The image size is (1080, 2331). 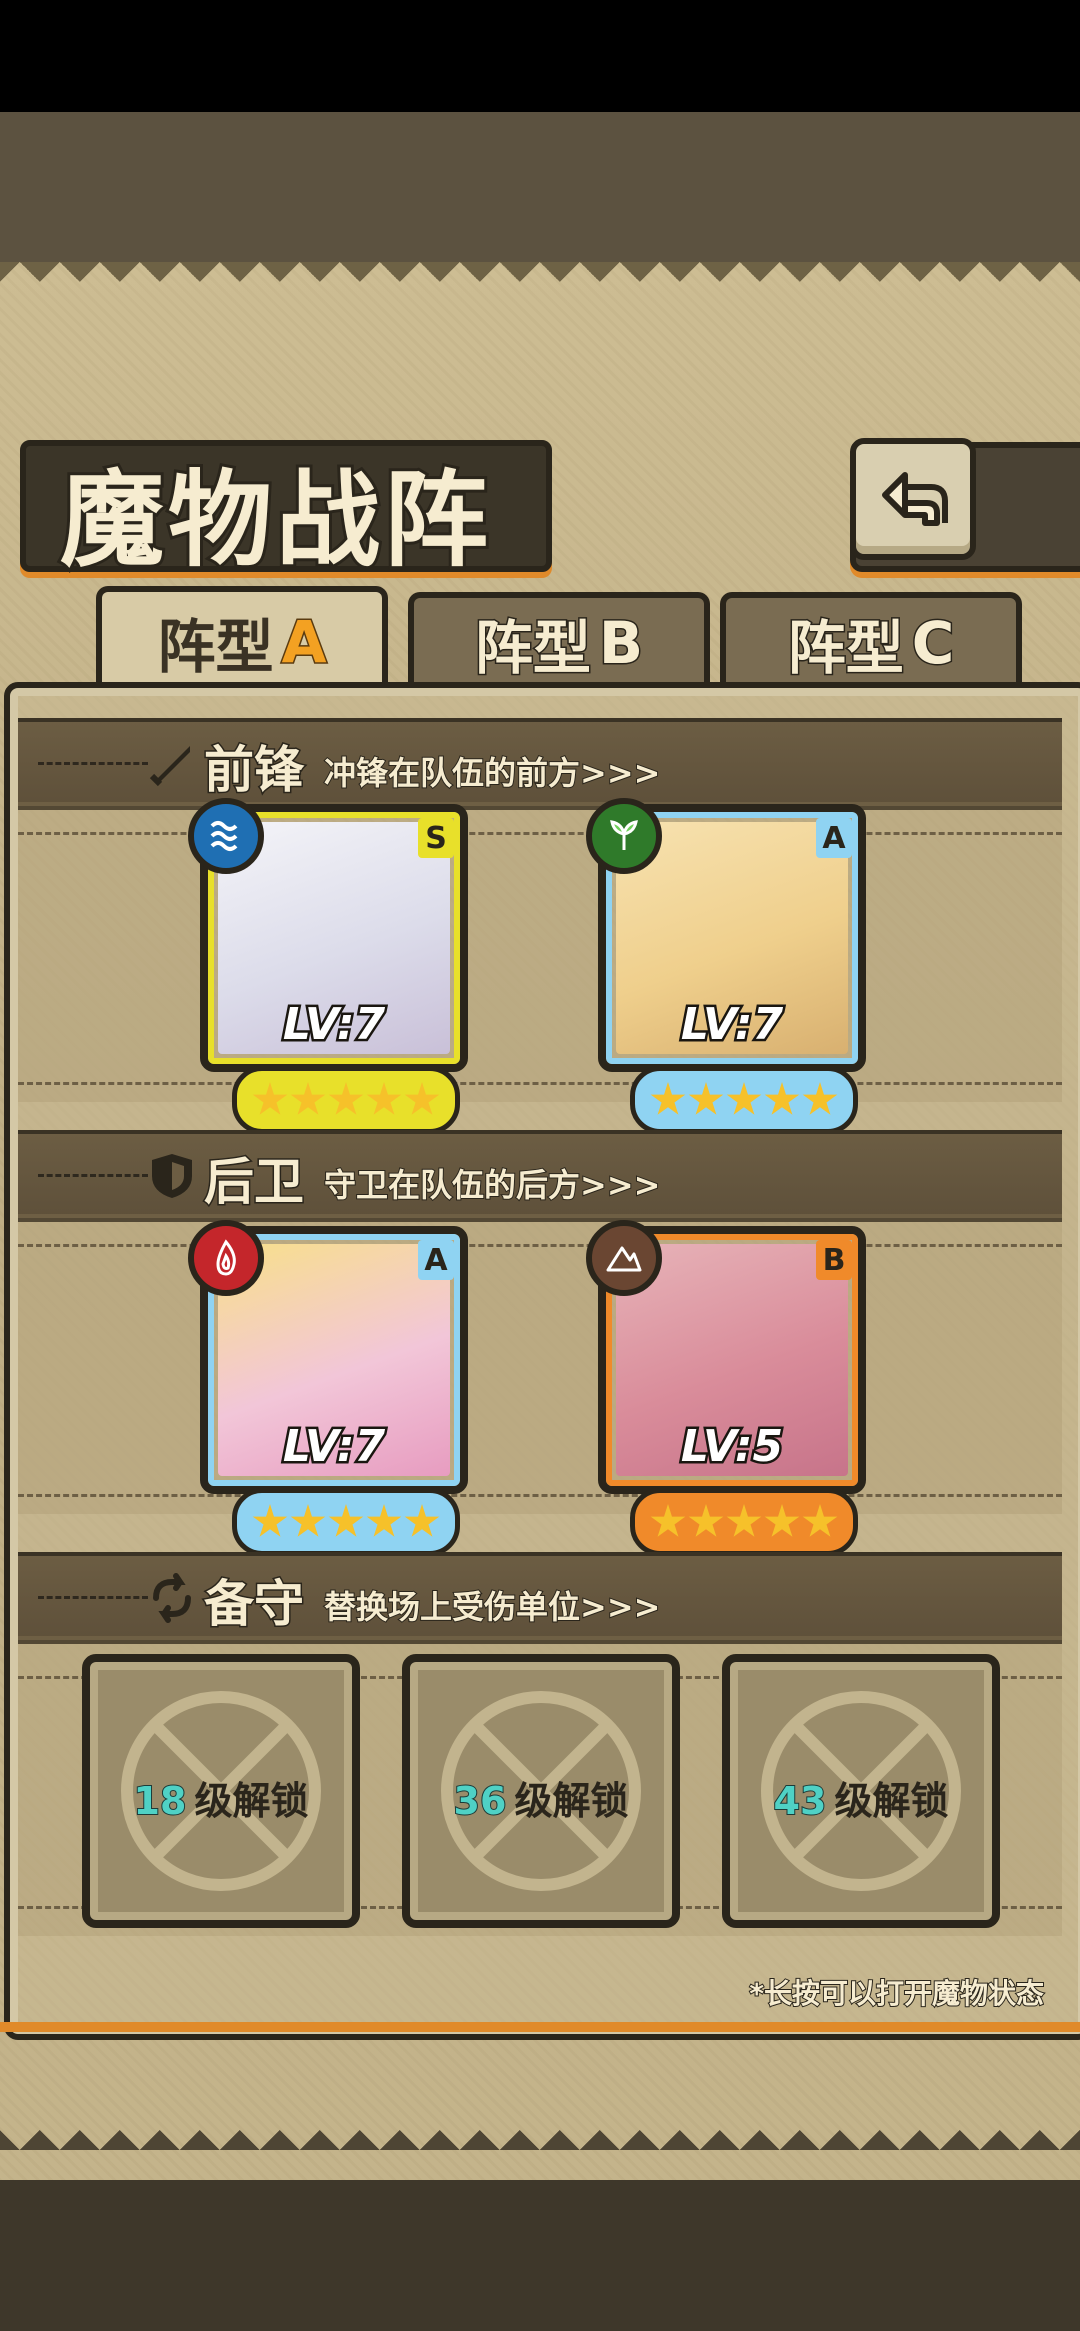 I want to click on front-row, so click(x=540, y=952).